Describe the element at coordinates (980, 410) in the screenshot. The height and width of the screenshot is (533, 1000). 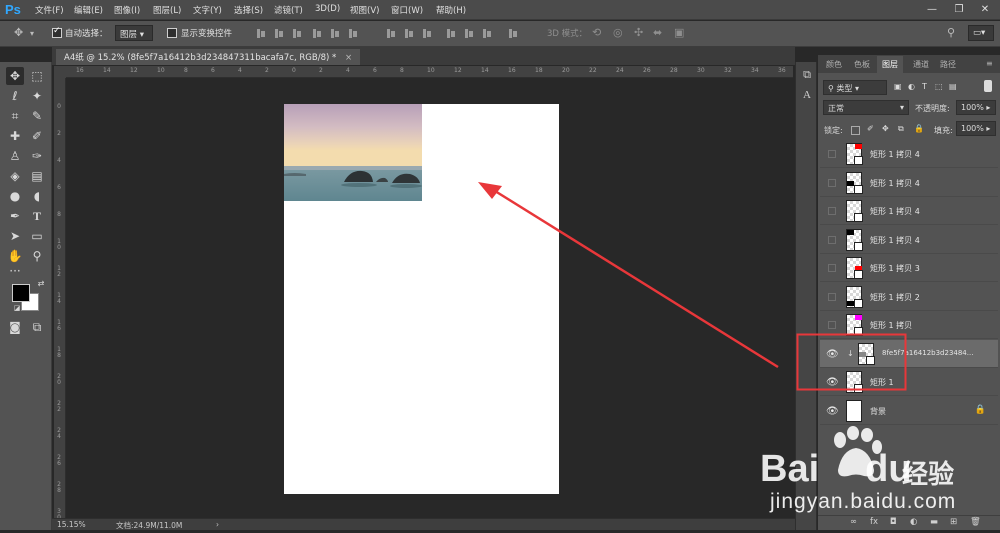
I see `lock-icon: 🔒` at that location.